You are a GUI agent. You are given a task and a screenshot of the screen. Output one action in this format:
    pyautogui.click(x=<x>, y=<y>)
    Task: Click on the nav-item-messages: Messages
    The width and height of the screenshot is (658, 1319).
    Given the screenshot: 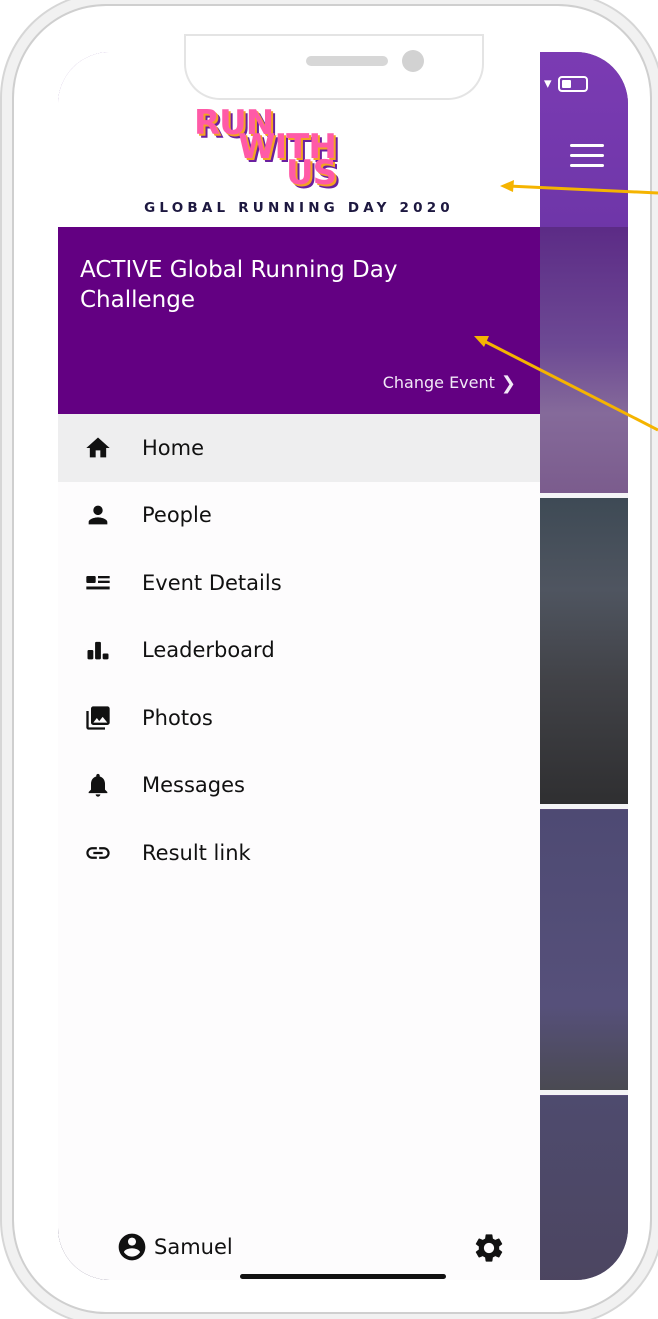 What is the action you would take?
    pyautogui.click(x=299, y=786)
    